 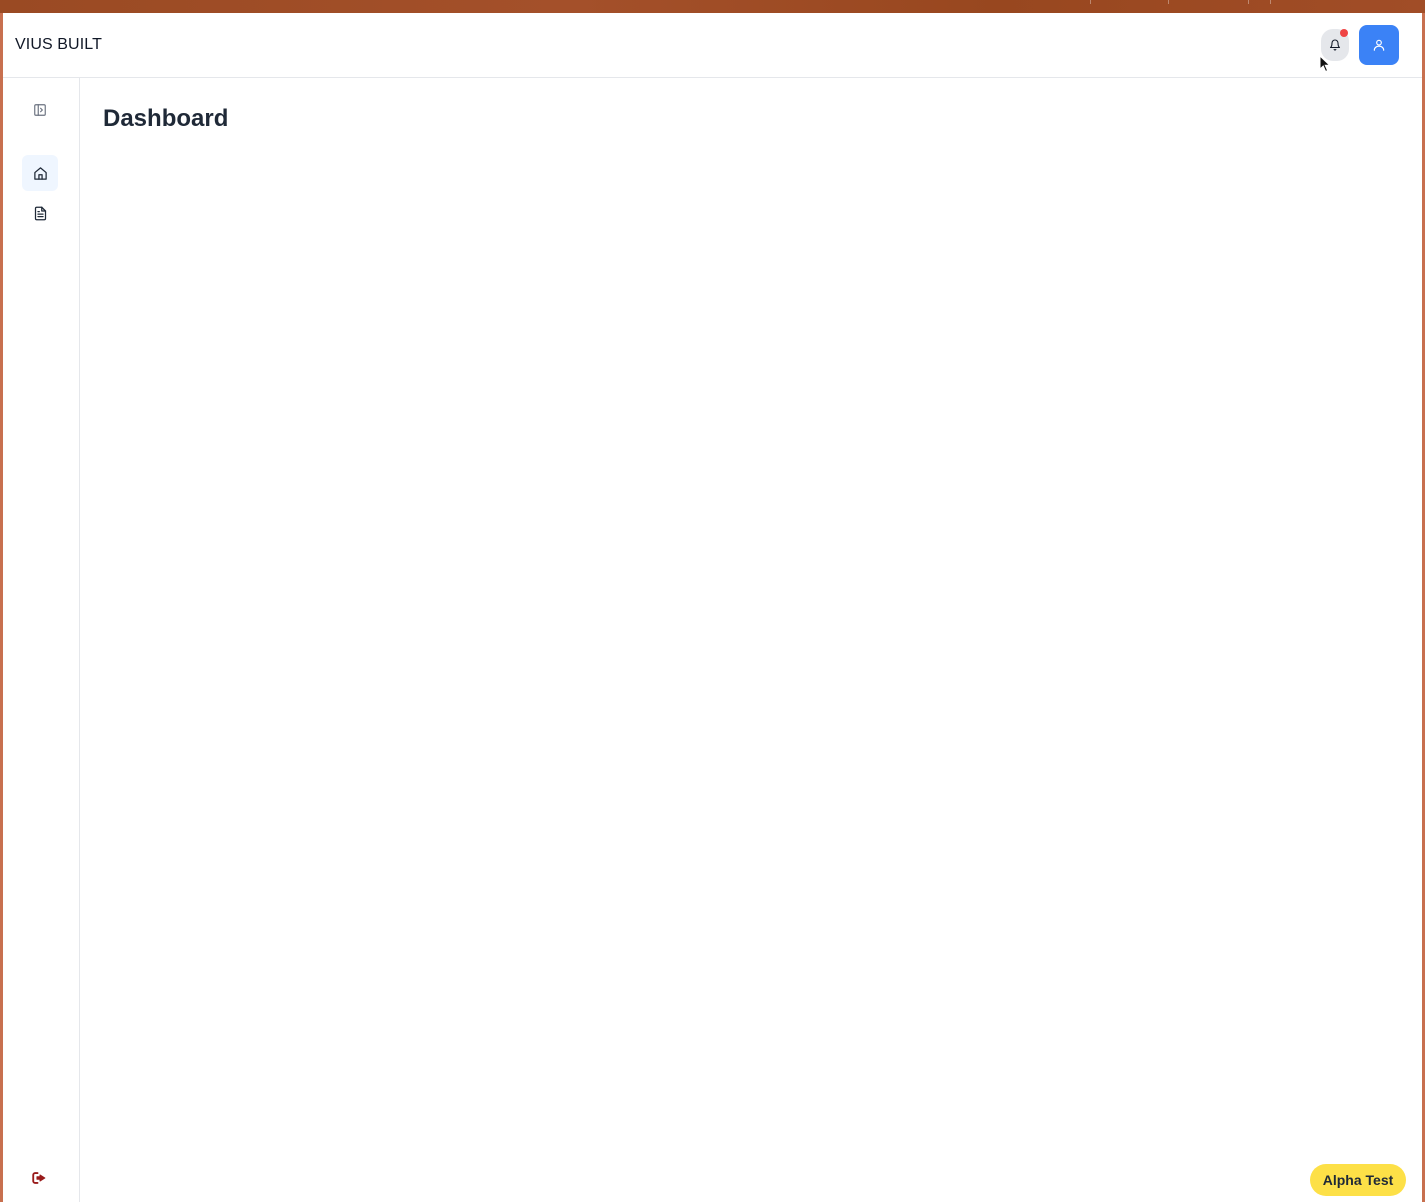 I want to click on sidebar-item-home, so click(x=40, y=173).